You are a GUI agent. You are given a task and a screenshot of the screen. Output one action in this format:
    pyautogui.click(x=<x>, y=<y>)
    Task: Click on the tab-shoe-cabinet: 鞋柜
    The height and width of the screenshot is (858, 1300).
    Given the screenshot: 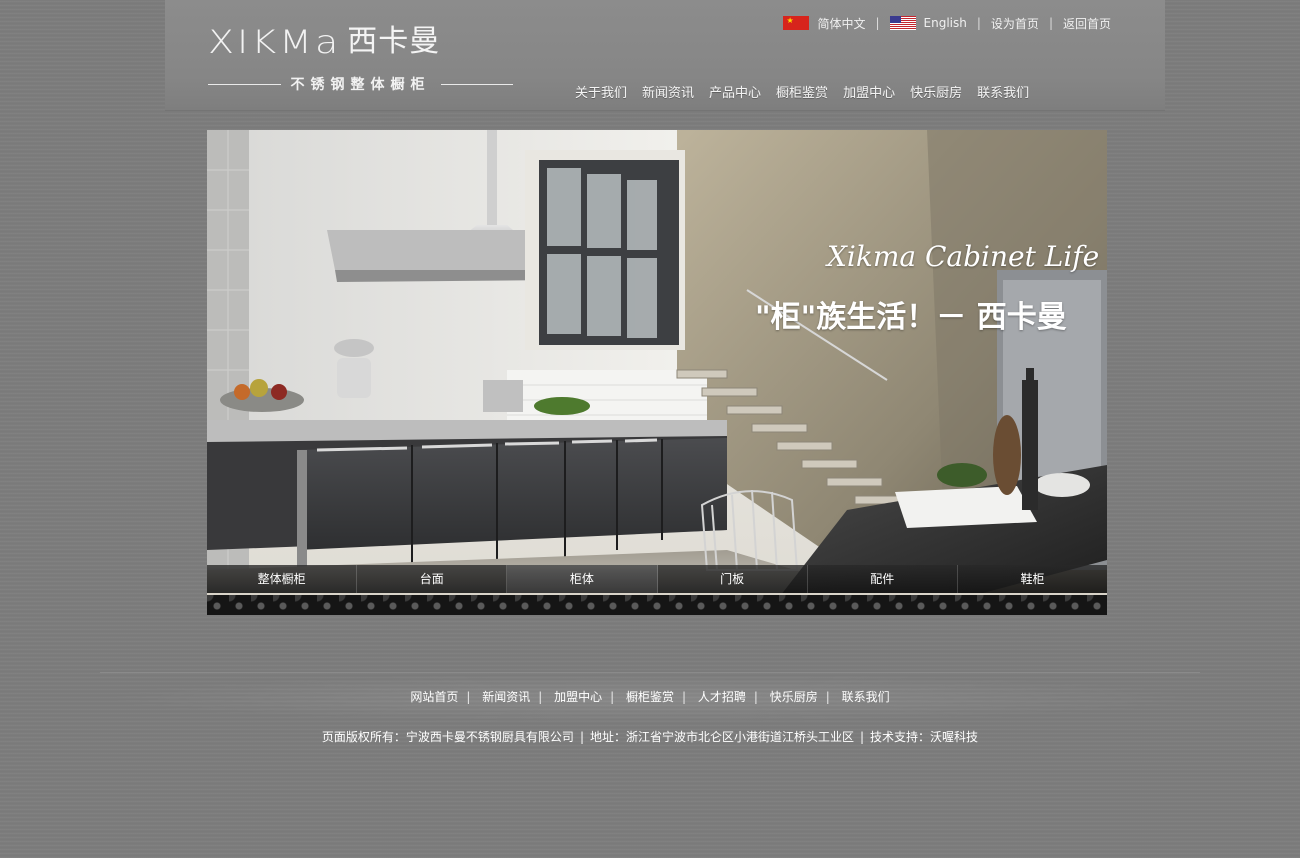 What is the action you would take?
    pyautogui.click(x=1032, y=579)
    